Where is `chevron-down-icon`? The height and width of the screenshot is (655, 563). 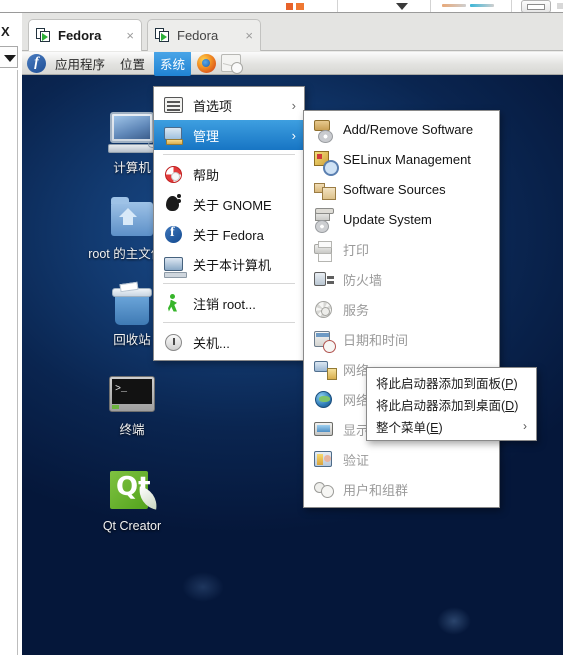
chevron-down-icon is located at coordinates (10, 58).